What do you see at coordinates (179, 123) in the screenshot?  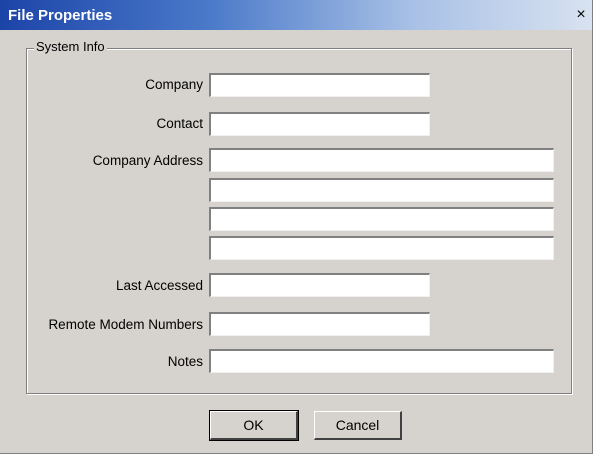 I see `contact-label: Contact` at bounding box center [179, 123].